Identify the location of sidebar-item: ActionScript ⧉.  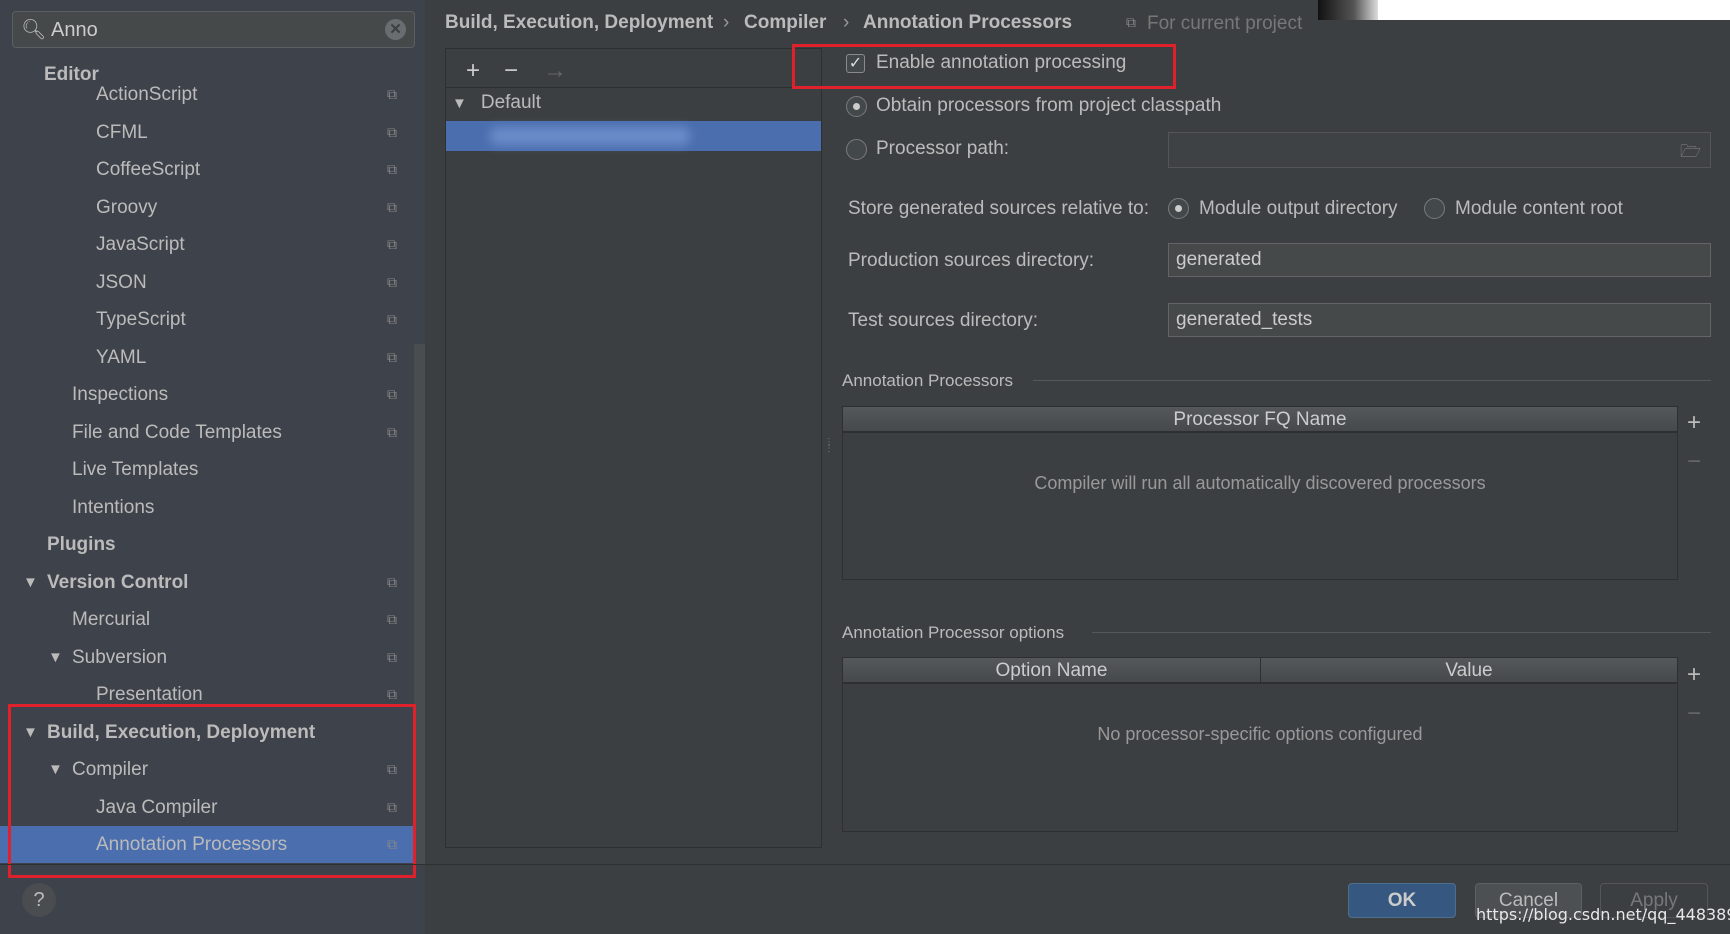
(207, 94).